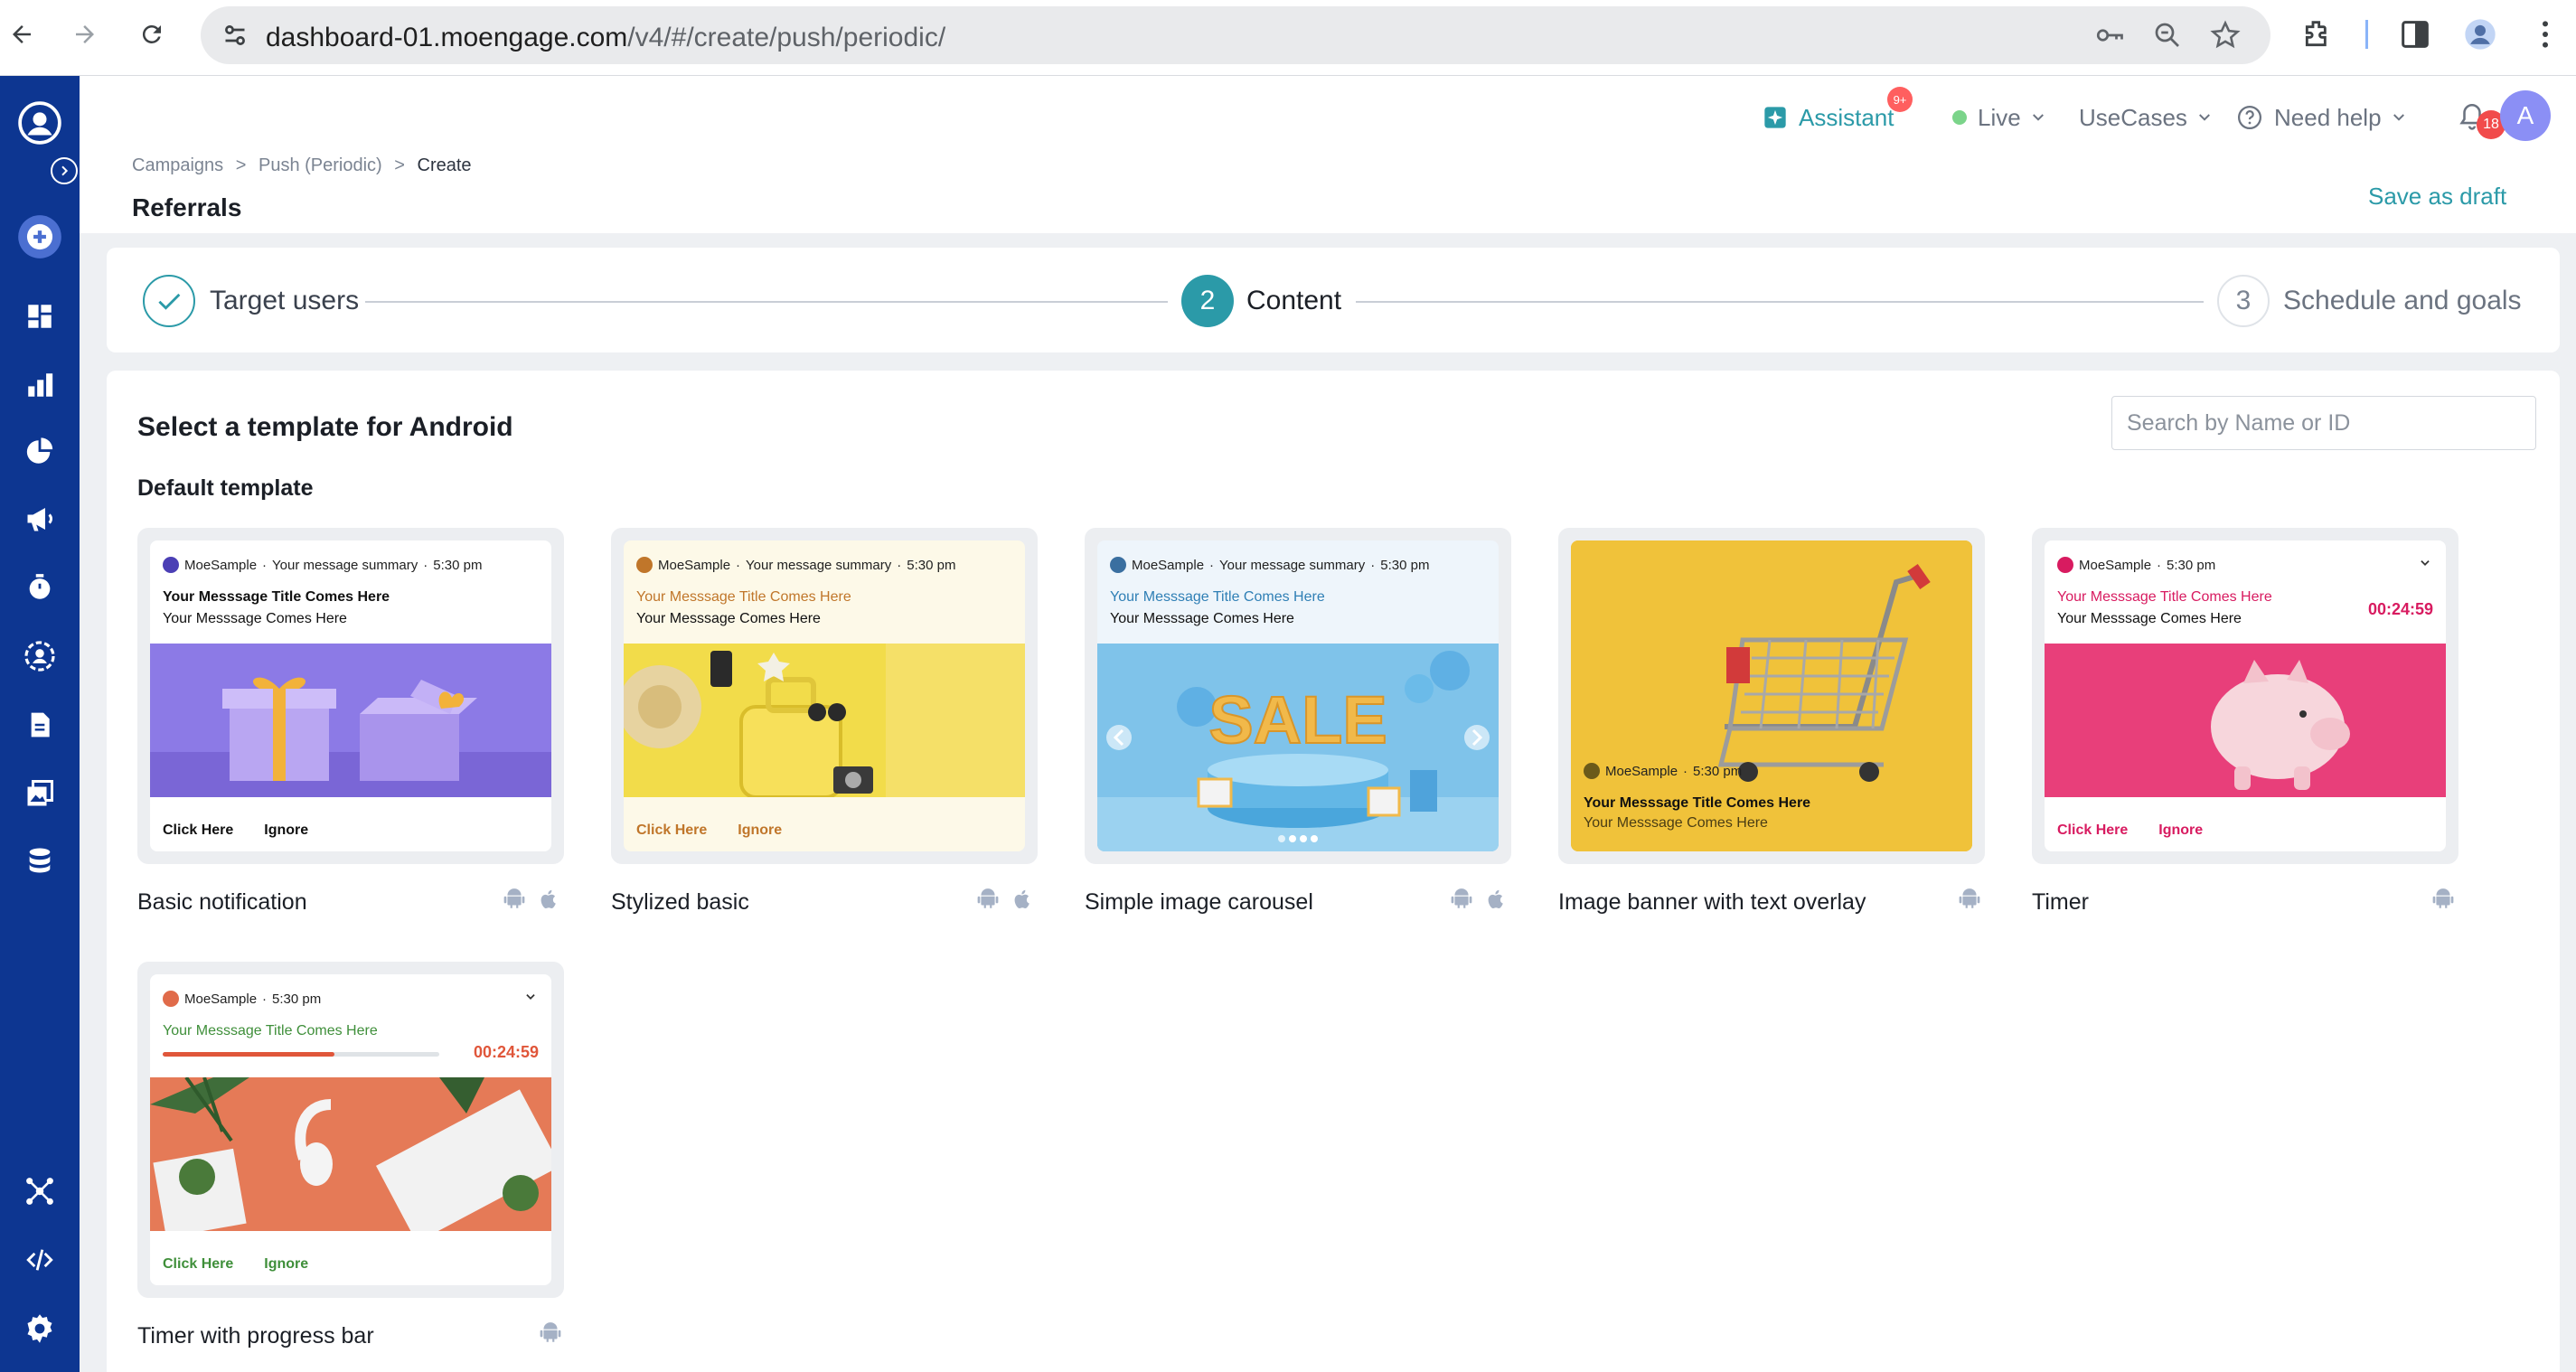 The image size is (2576, 1372). I want to click on step-connector, so click(766, 302).